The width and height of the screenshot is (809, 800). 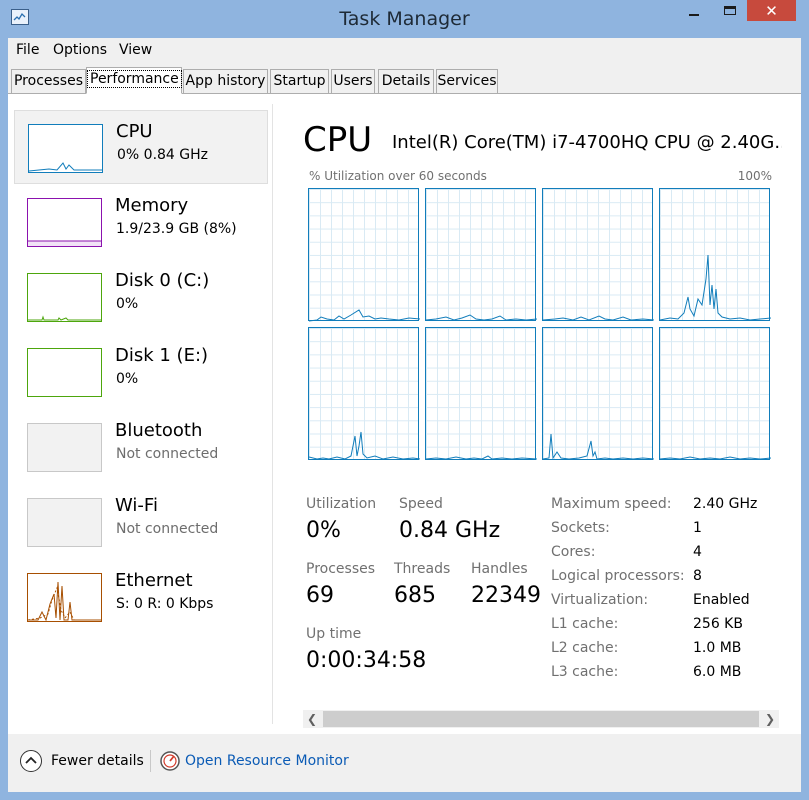 I want to click on tab-app-history: App history, so click(x=225, y=81).